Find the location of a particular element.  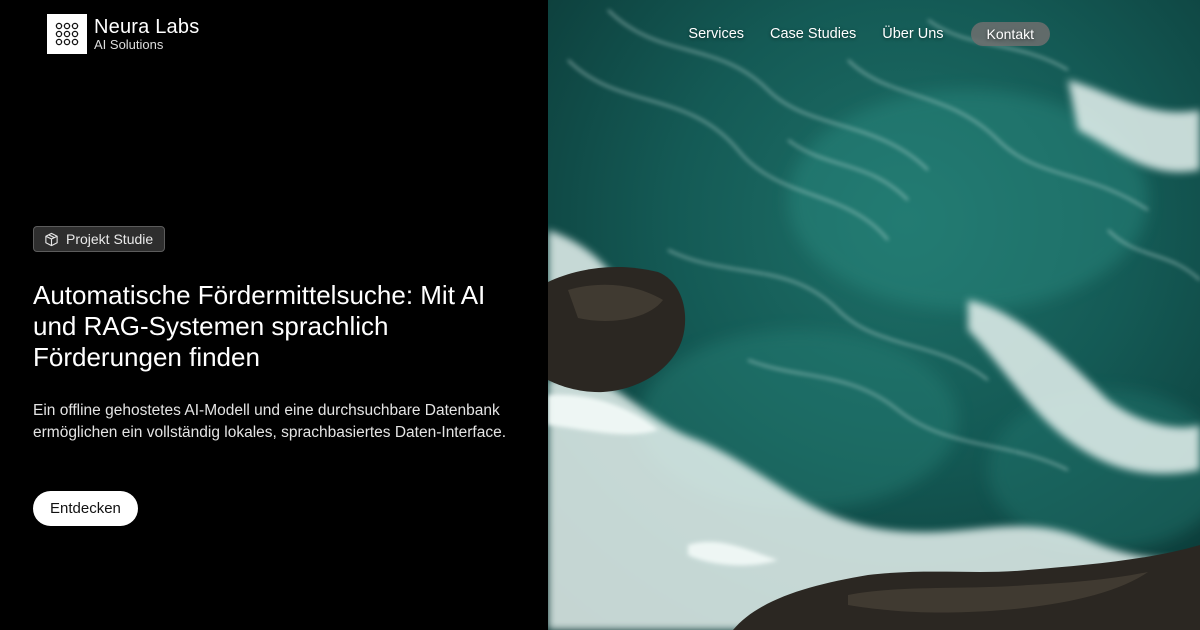

brand-logo: Neura Labs AI Solutions is located at coordinates (123, 34).